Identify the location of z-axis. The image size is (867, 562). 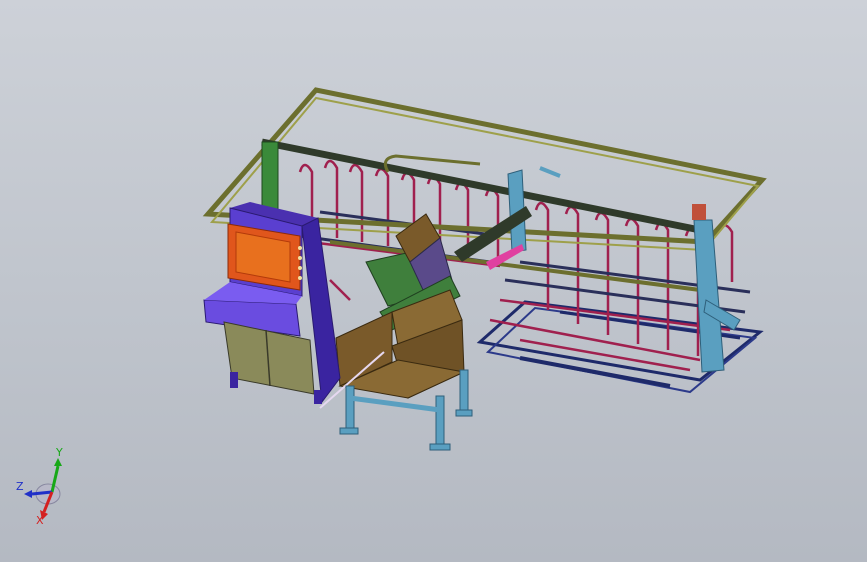
(42, 493).